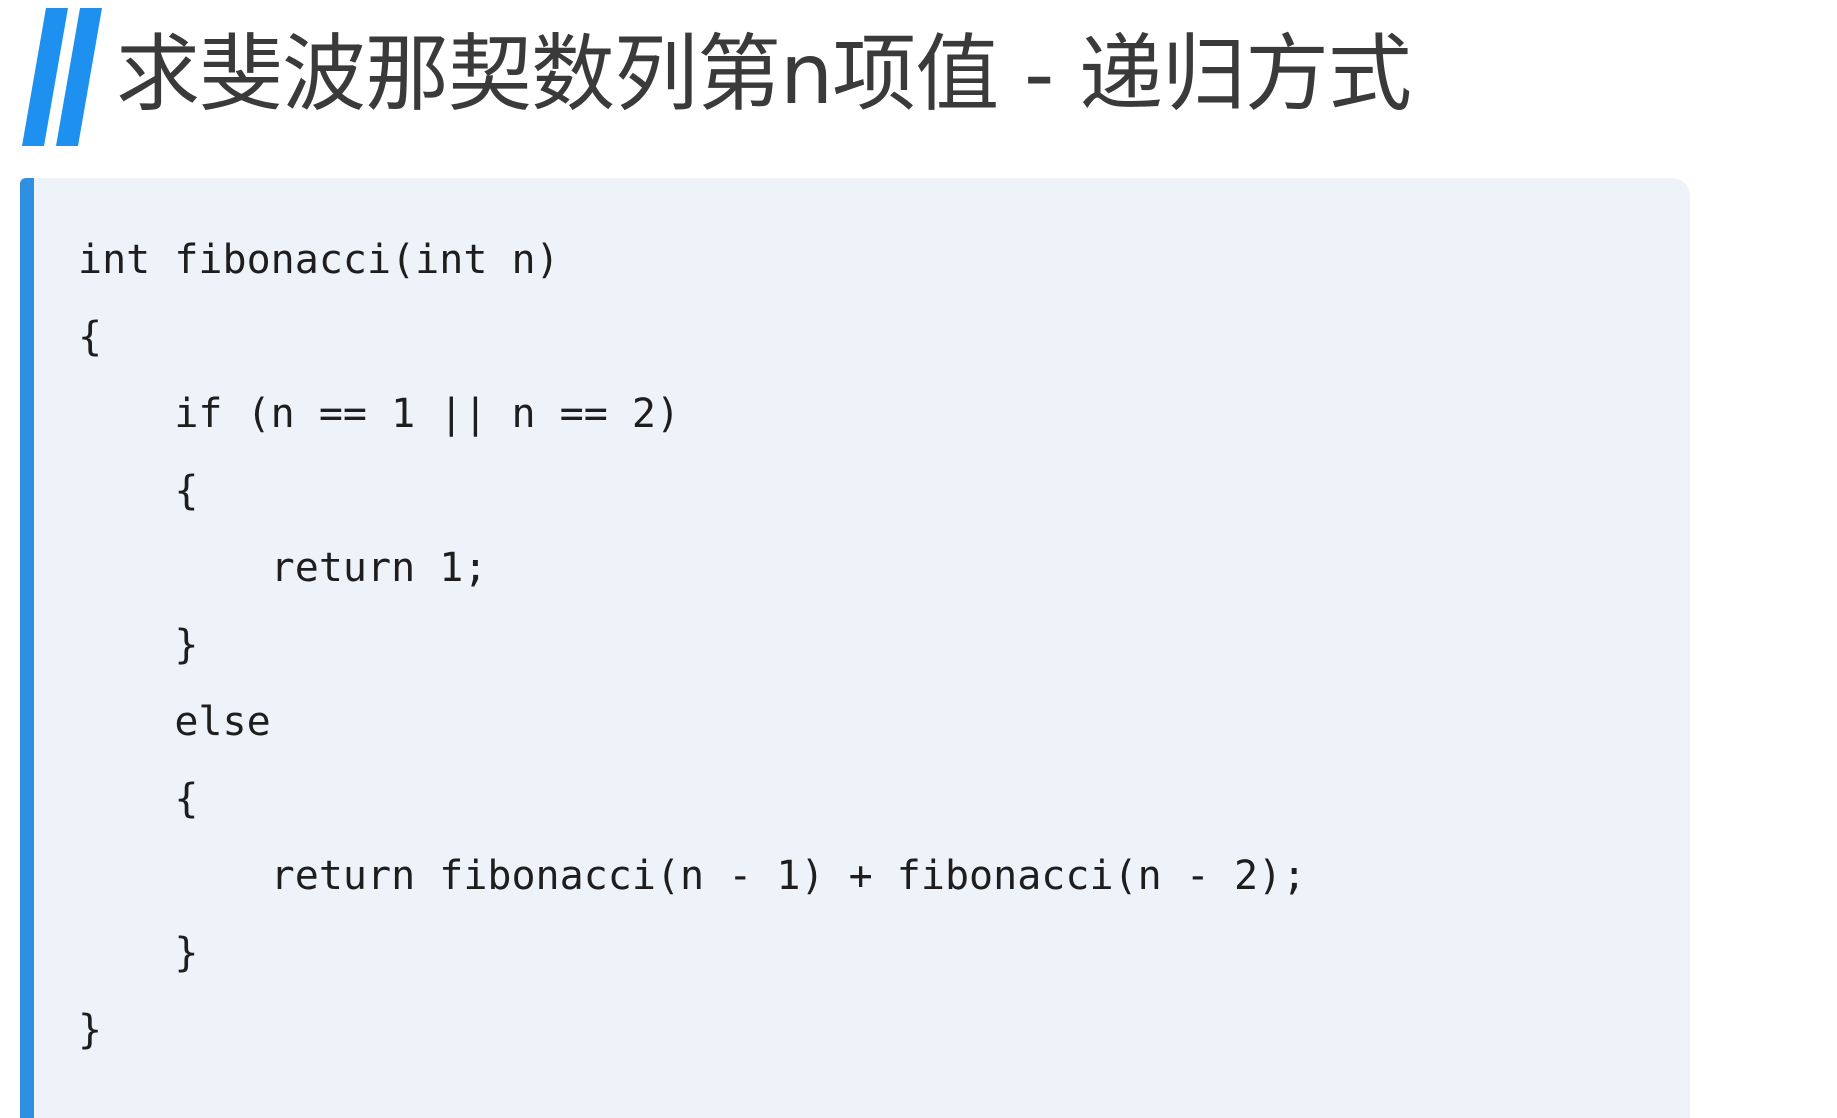 The width and height of the screenshot is (1837, 1118). Describe the element at coordinates (62, 77) in the screenshot. I see `title-bars-icon` at that location.